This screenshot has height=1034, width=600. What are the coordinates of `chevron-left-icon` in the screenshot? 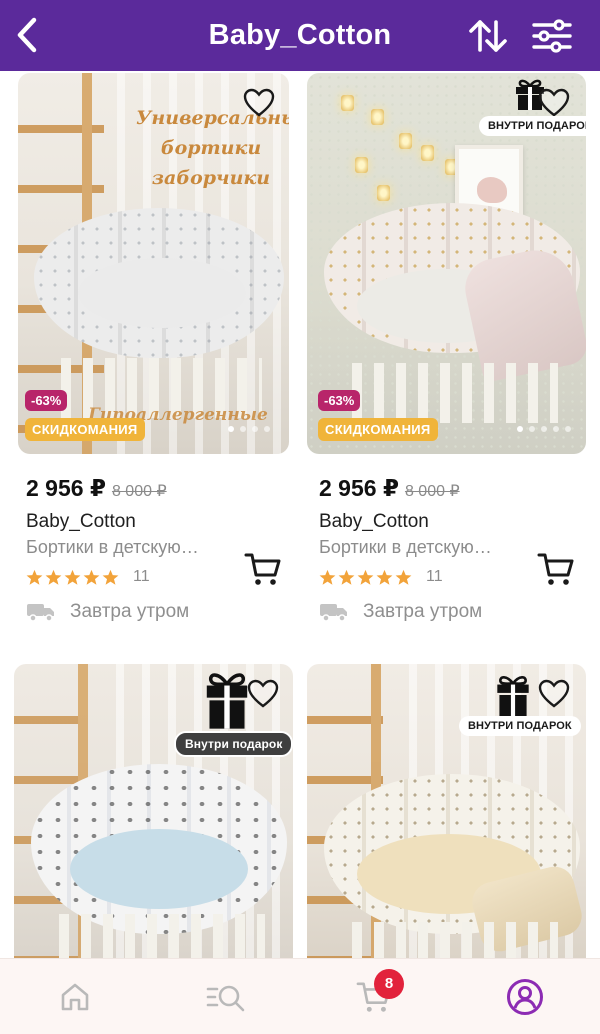 It's located at (27, 35).